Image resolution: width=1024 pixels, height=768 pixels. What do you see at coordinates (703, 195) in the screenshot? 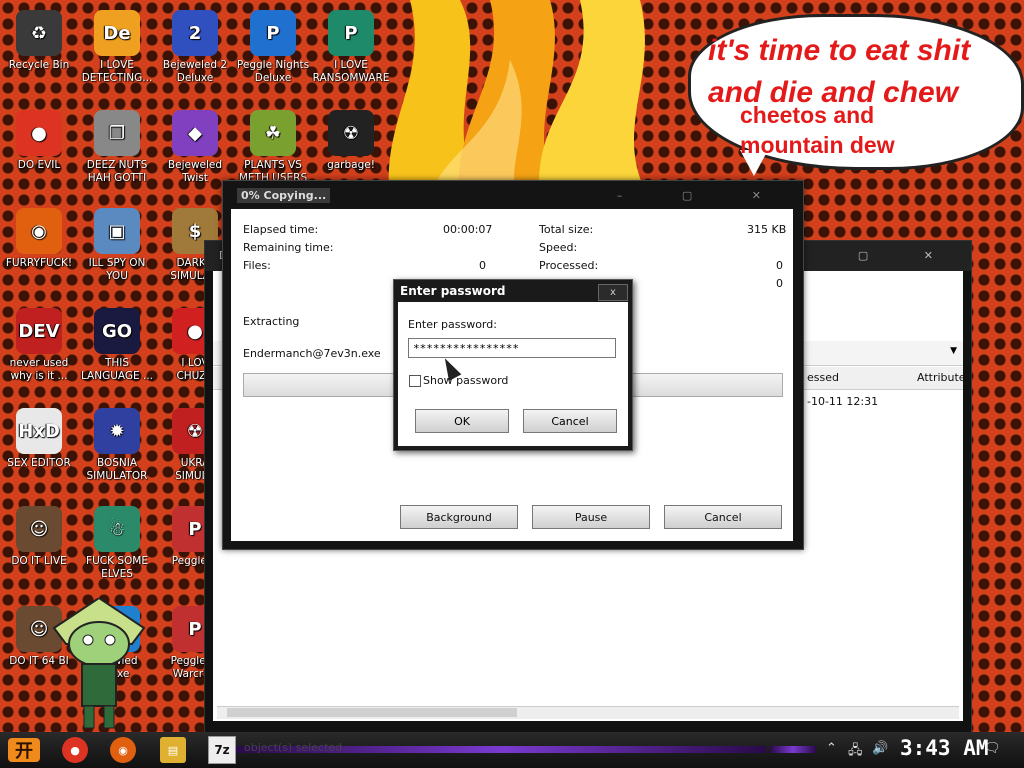
I see `copy-window-controls: – ▢ ✕` at bounding box center [703, 195].